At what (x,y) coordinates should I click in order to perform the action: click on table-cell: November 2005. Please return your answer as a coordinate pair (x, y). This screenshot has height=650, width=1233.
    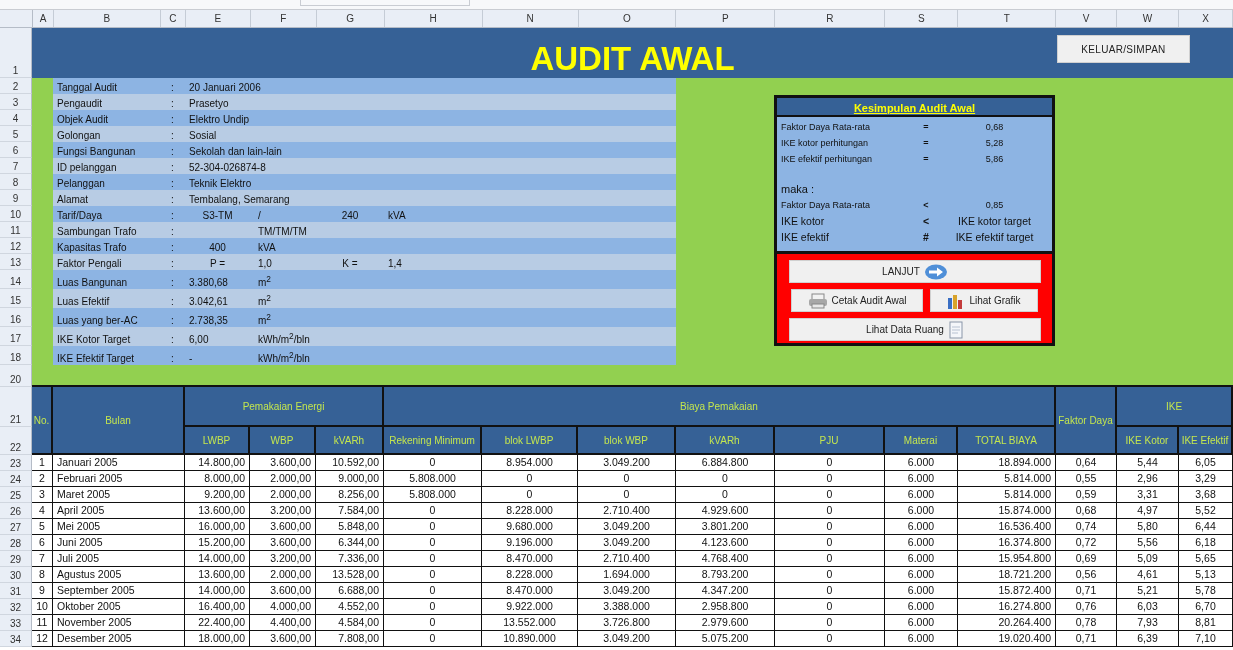
    Looking at the image, I should click on (119, 623).